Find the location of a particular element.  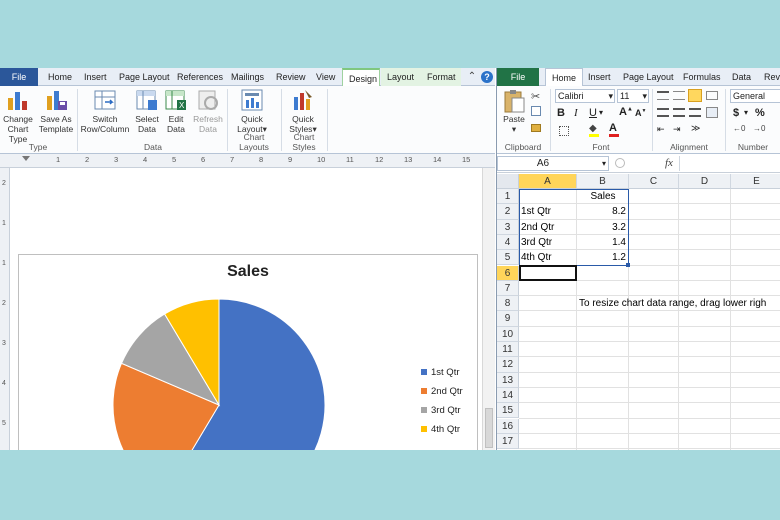

column-header-c: C is located at coordinates (654, 181).